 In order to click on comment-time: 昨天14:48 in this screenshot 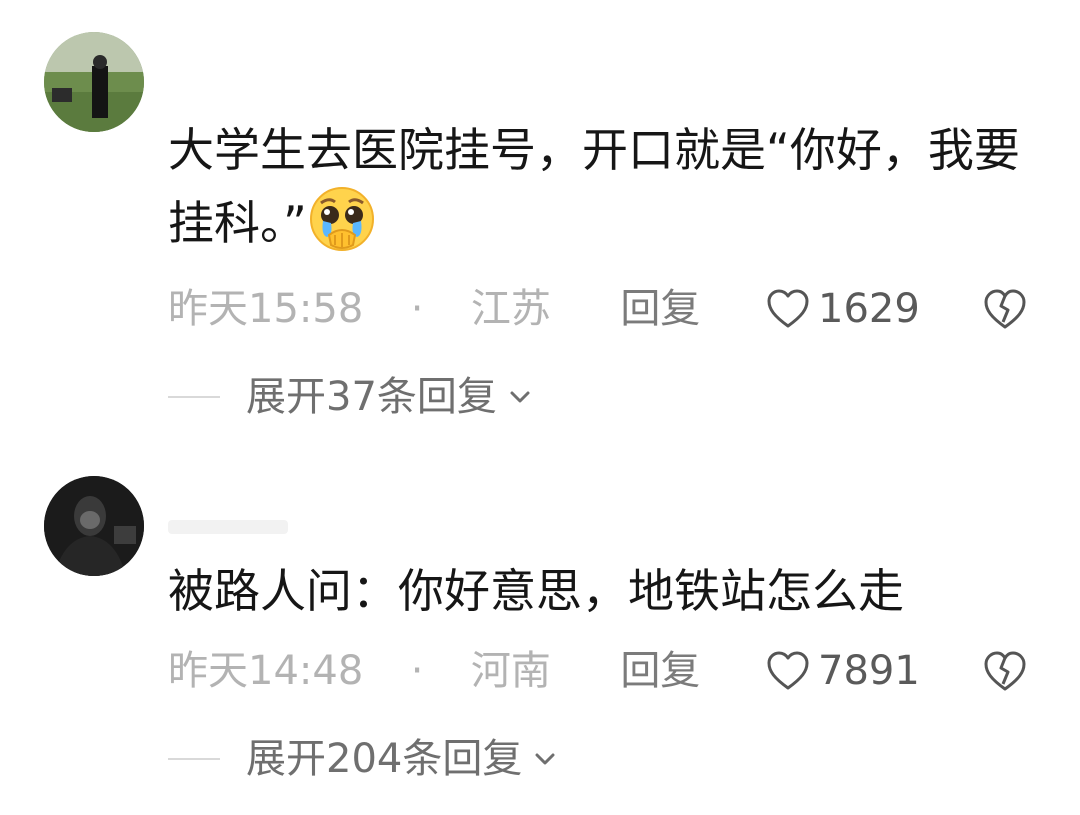, I will do `click(266, 671)`.